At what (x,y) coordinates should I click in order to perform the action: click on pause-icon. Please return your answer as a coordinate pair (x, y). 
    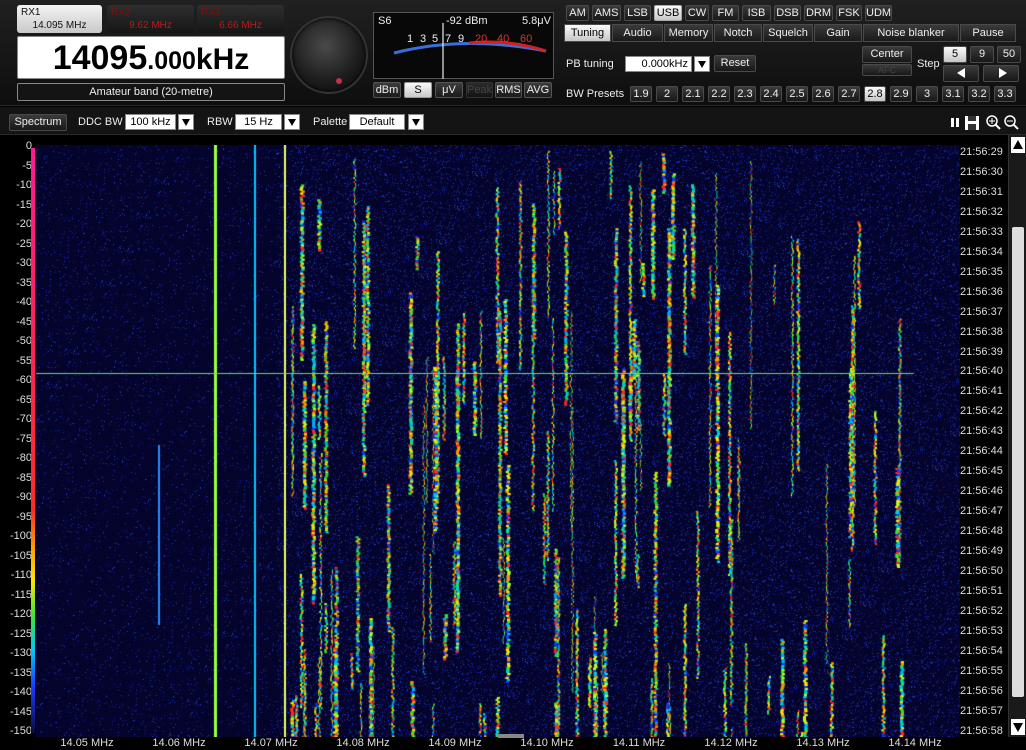
    Looking at the image, I should click on (955, 122).